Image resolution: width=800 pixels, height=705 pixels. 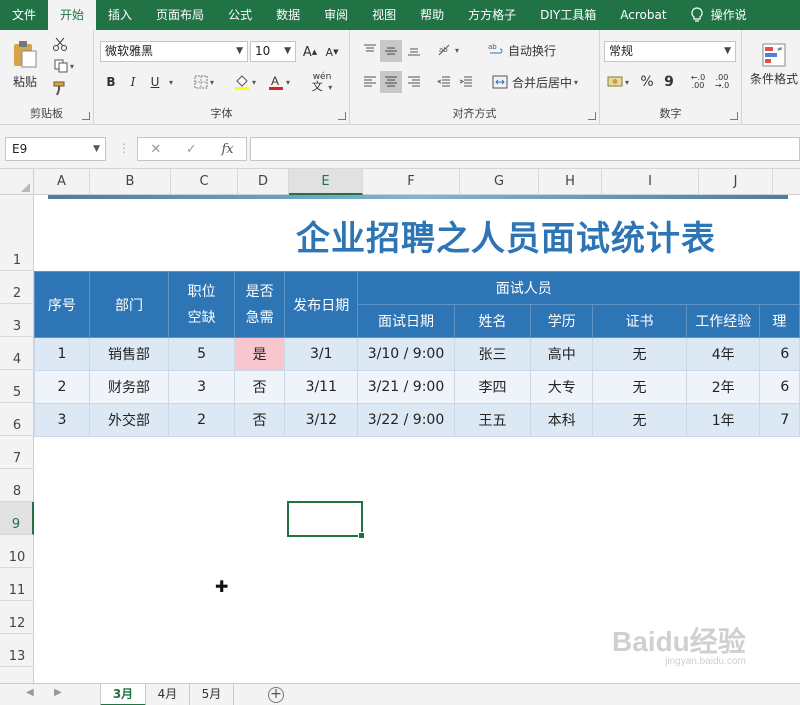 I want to click on decrease-decimal-icon: .00 →.0, so click(x=722, y=82).